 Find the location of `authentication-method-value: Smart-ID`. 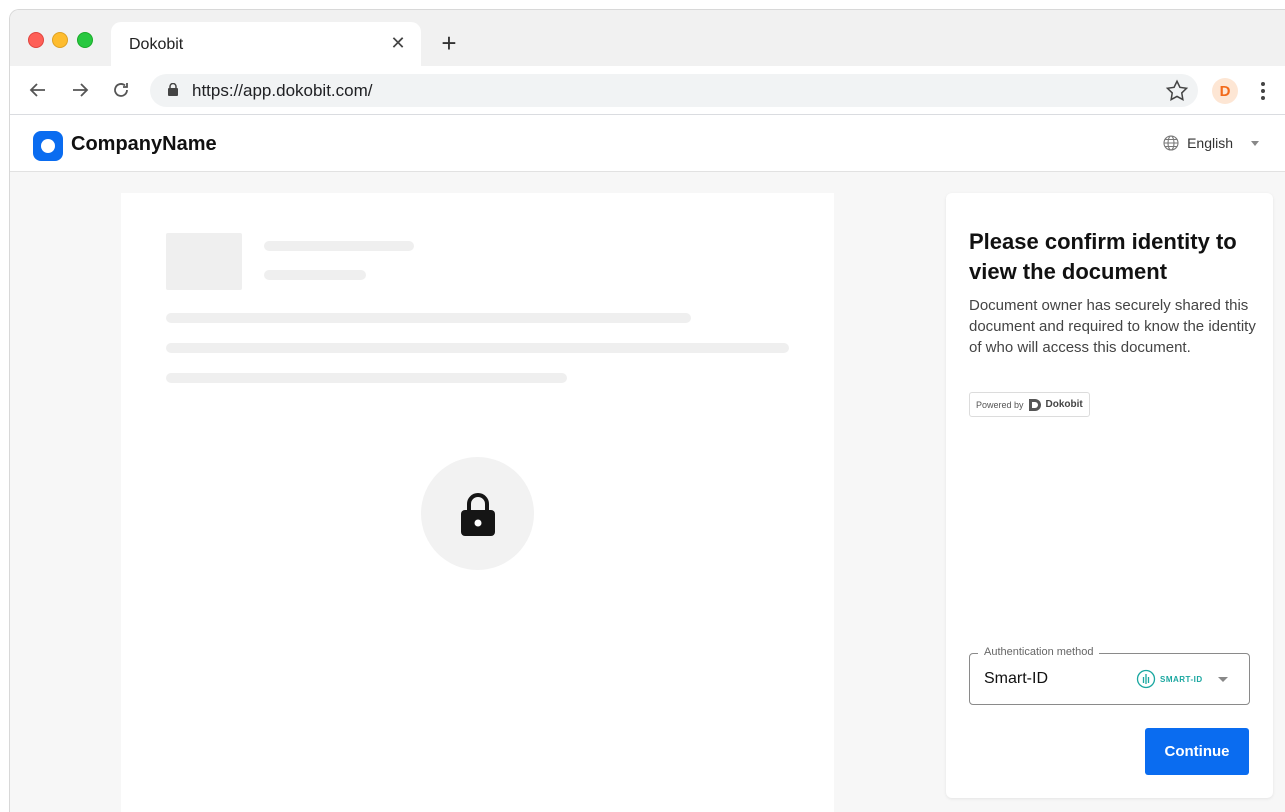

authentication-method-value: Smart-ID is located at coordinates (1016, 678).